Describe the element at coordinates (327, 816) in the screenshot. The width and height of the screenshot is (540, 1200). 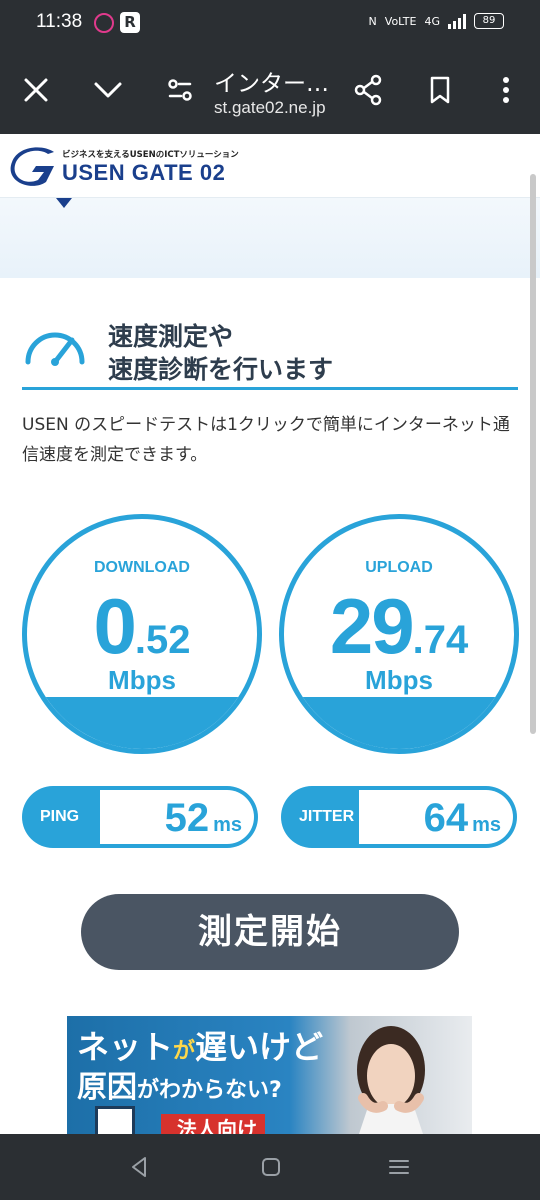
I see `jitter-label: JITTER` at that location.